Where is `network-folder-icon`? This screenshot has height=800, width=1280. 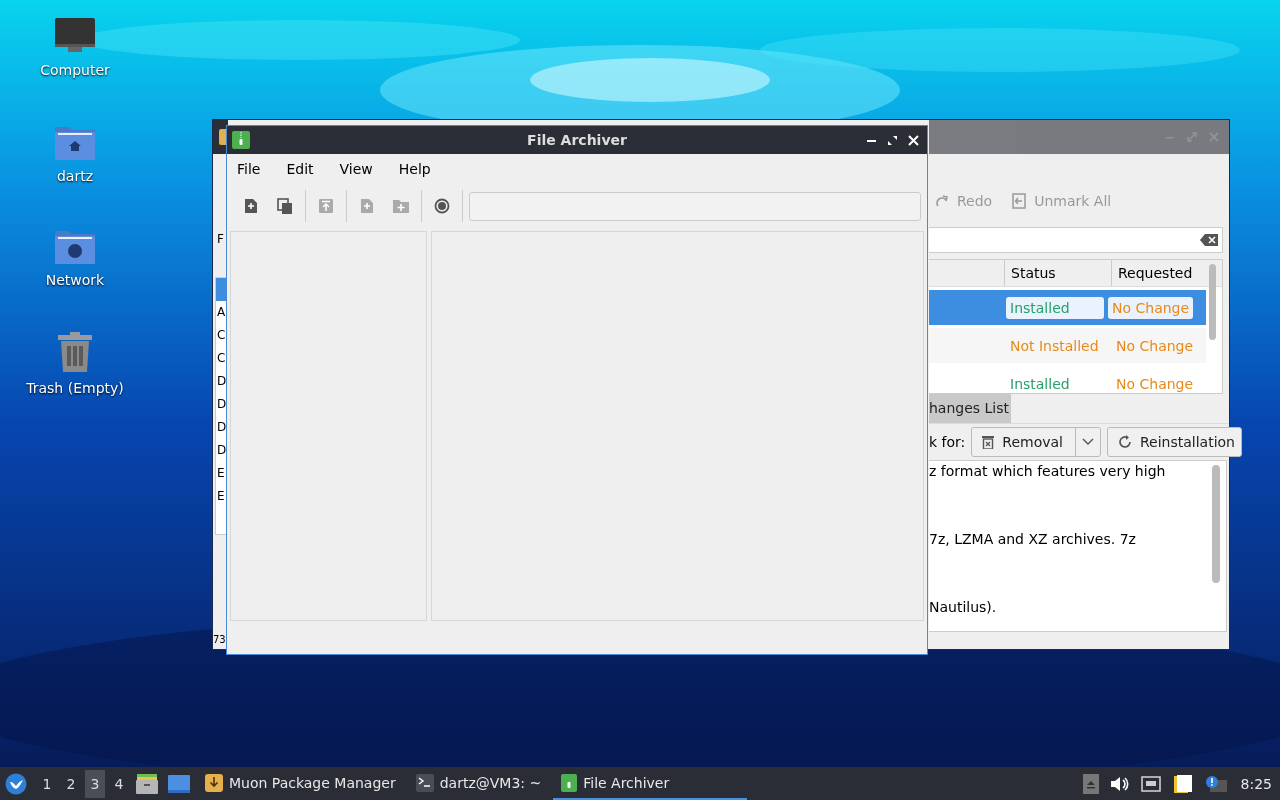
network-folder-icon is located at coordinates (75, 246).